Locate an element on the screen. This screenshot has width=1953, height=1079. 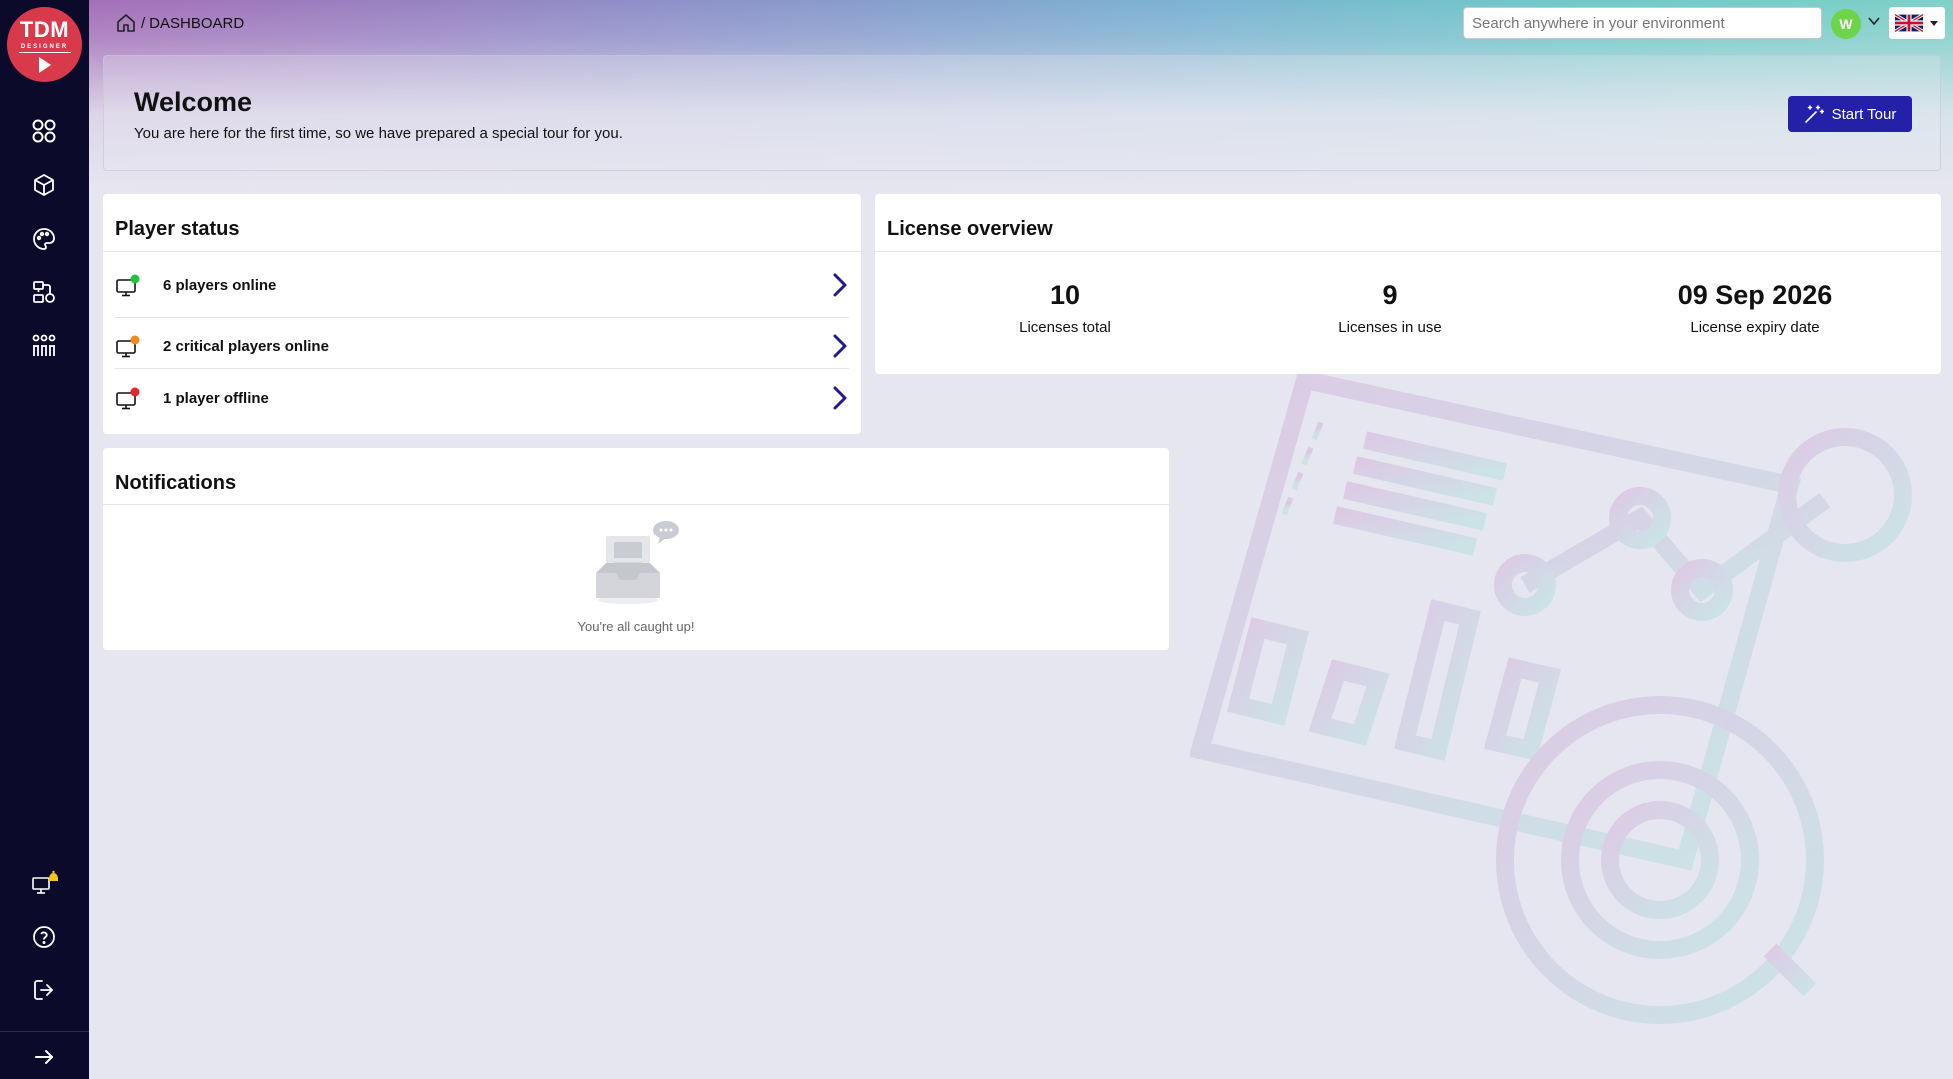
team-icon is located at coordinates (44, 345).